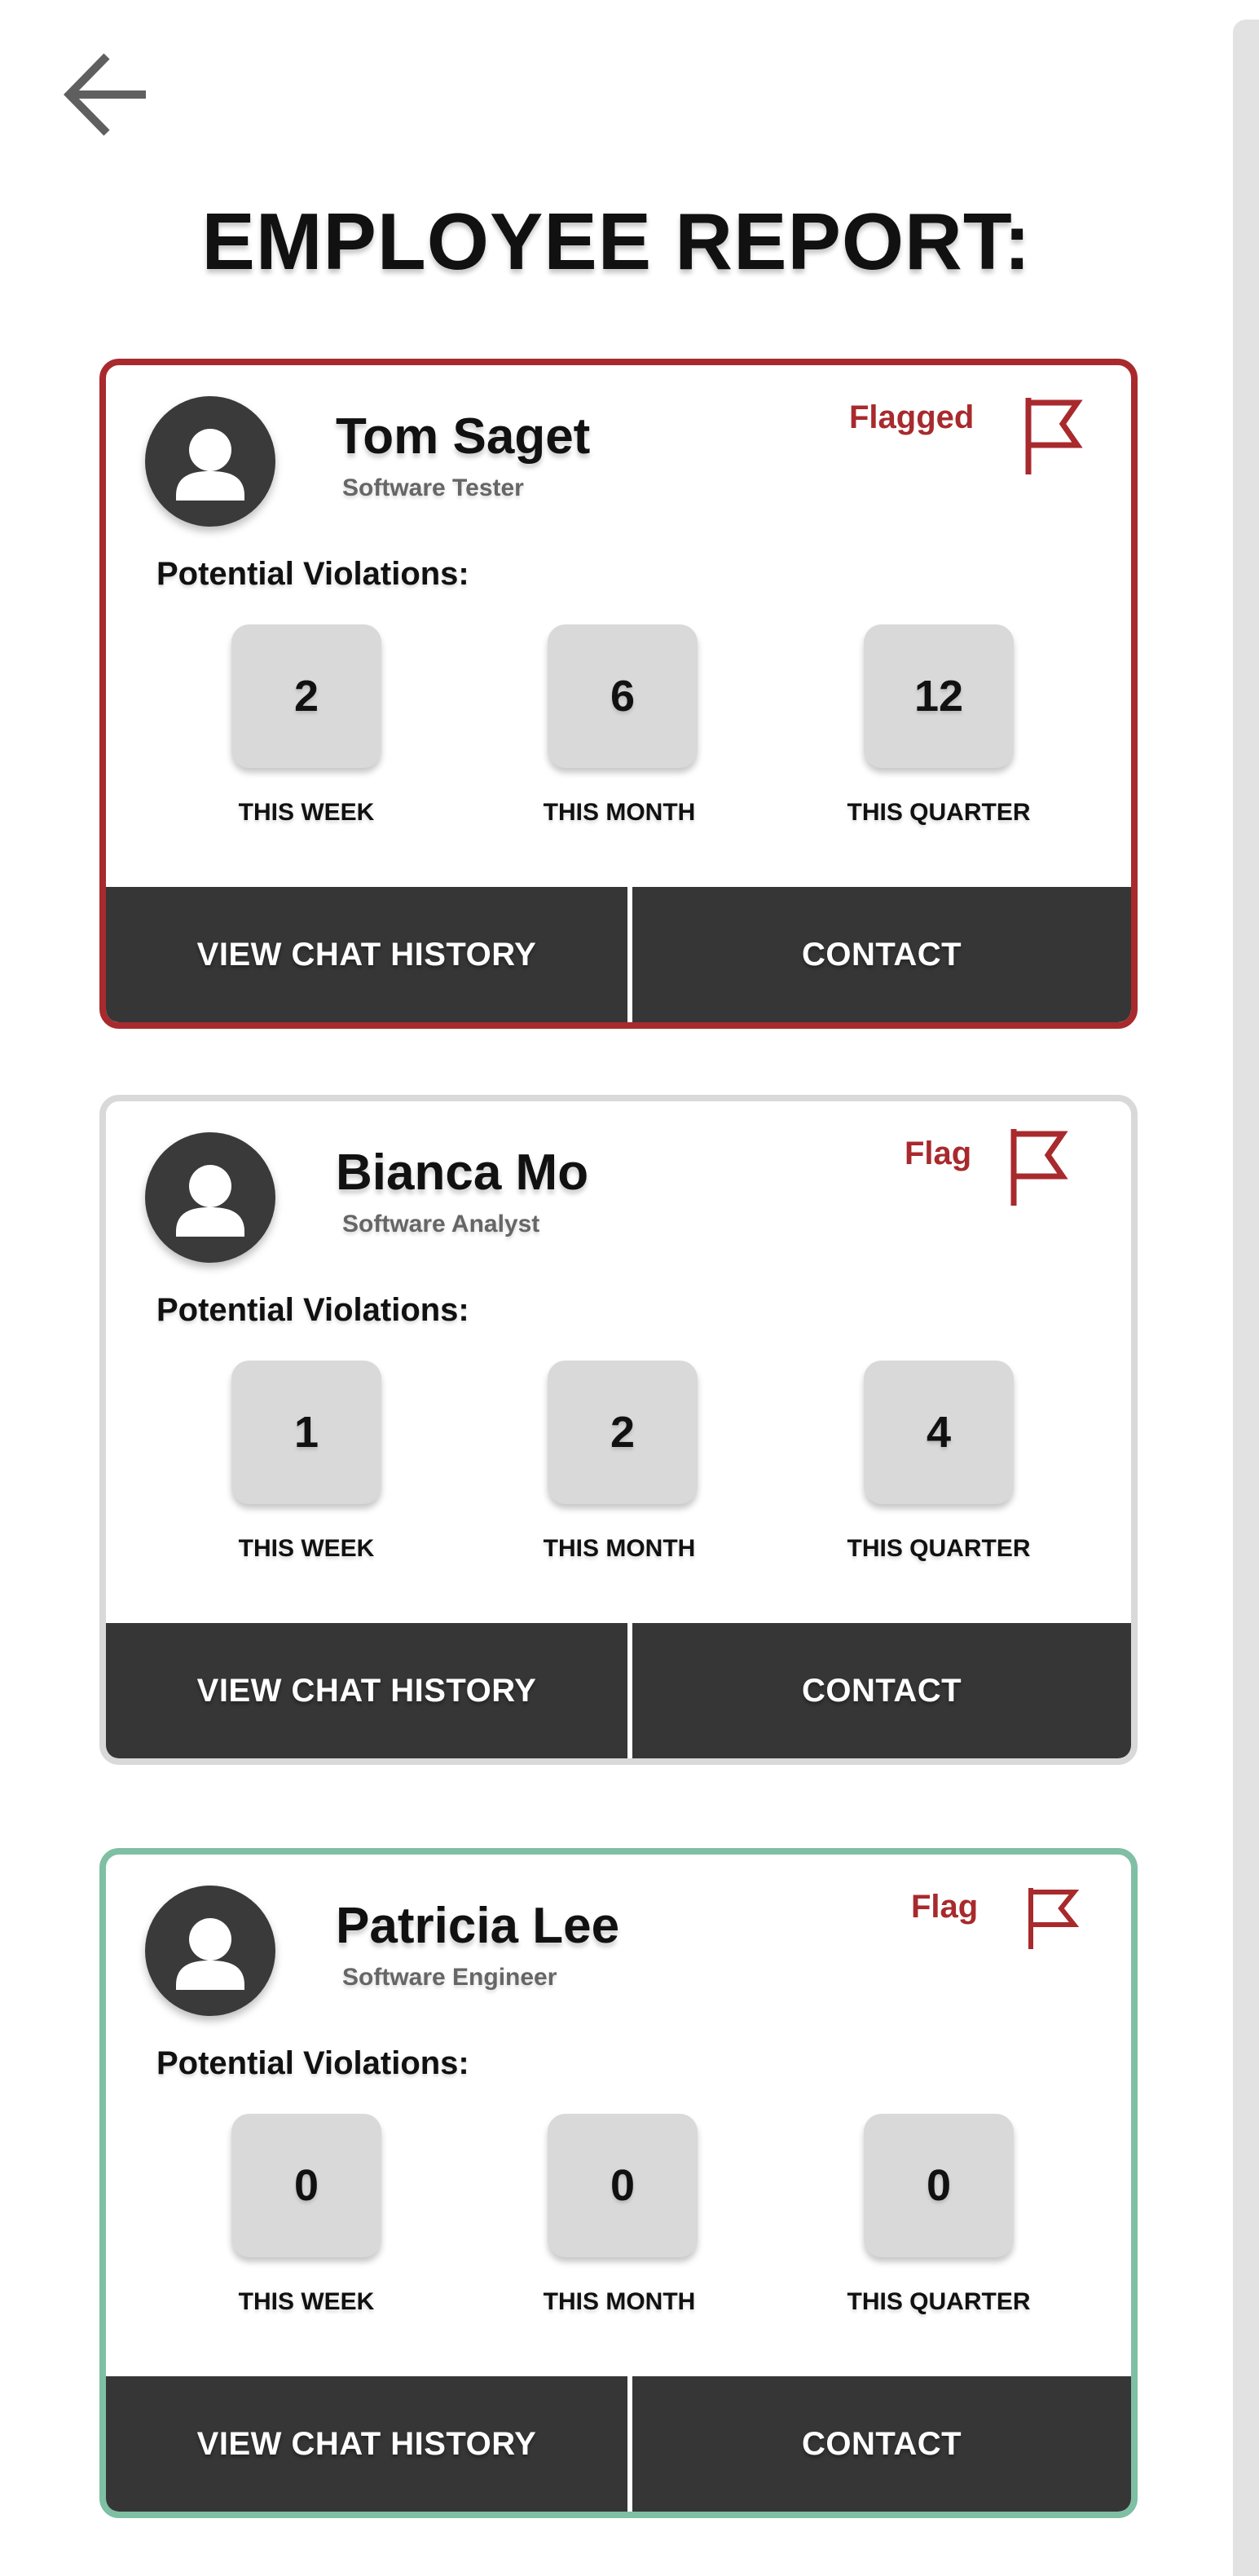 Image resolution: width=1259 pixels, height=2576 pixels. What do you see at coordinates (462, 1173) in the screenshot?
I see `employee-name: Bianca Mo` at bounding box center [462, 1173].